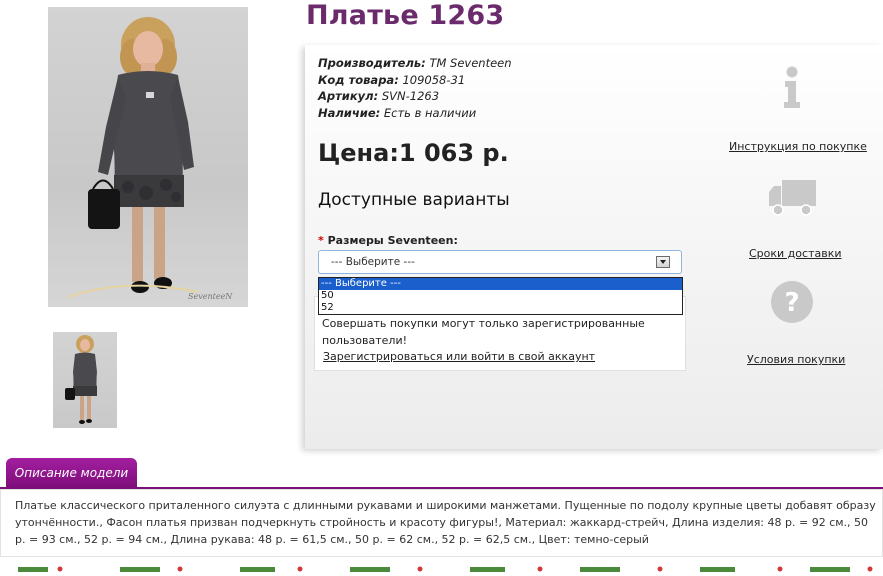 The height and width of the screenshot is (576, 883). I want to click on sidebar-link-purchase-instructions: Инструкция по покупке, so click(798, 146).